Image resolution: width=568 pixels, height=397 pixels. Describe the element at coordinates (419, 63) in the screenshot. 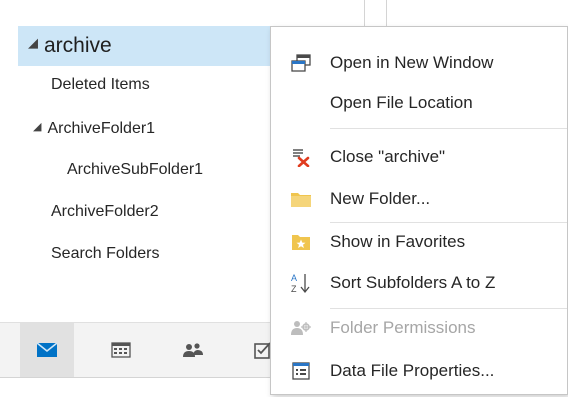

I see `menu-item-open-new-window: Open in New Window` at that location.